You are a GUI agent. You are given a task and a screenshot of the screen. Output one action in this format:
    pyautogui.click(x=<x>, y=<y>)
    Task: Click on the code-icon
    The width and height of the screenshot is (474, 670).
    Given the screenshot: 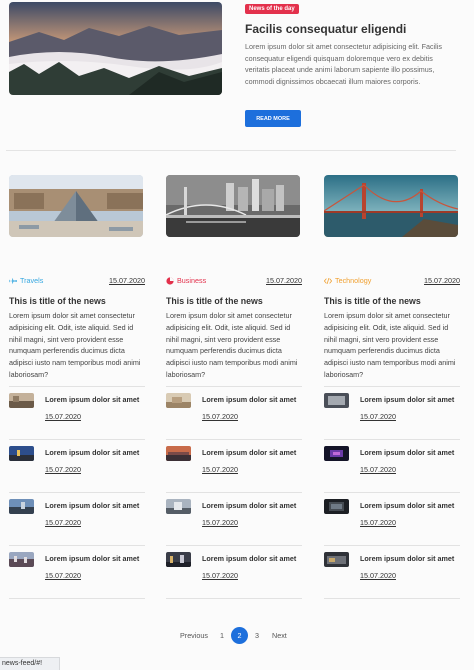 What is the action you would take?
    pyautogui.click(x=328, y=280)
    